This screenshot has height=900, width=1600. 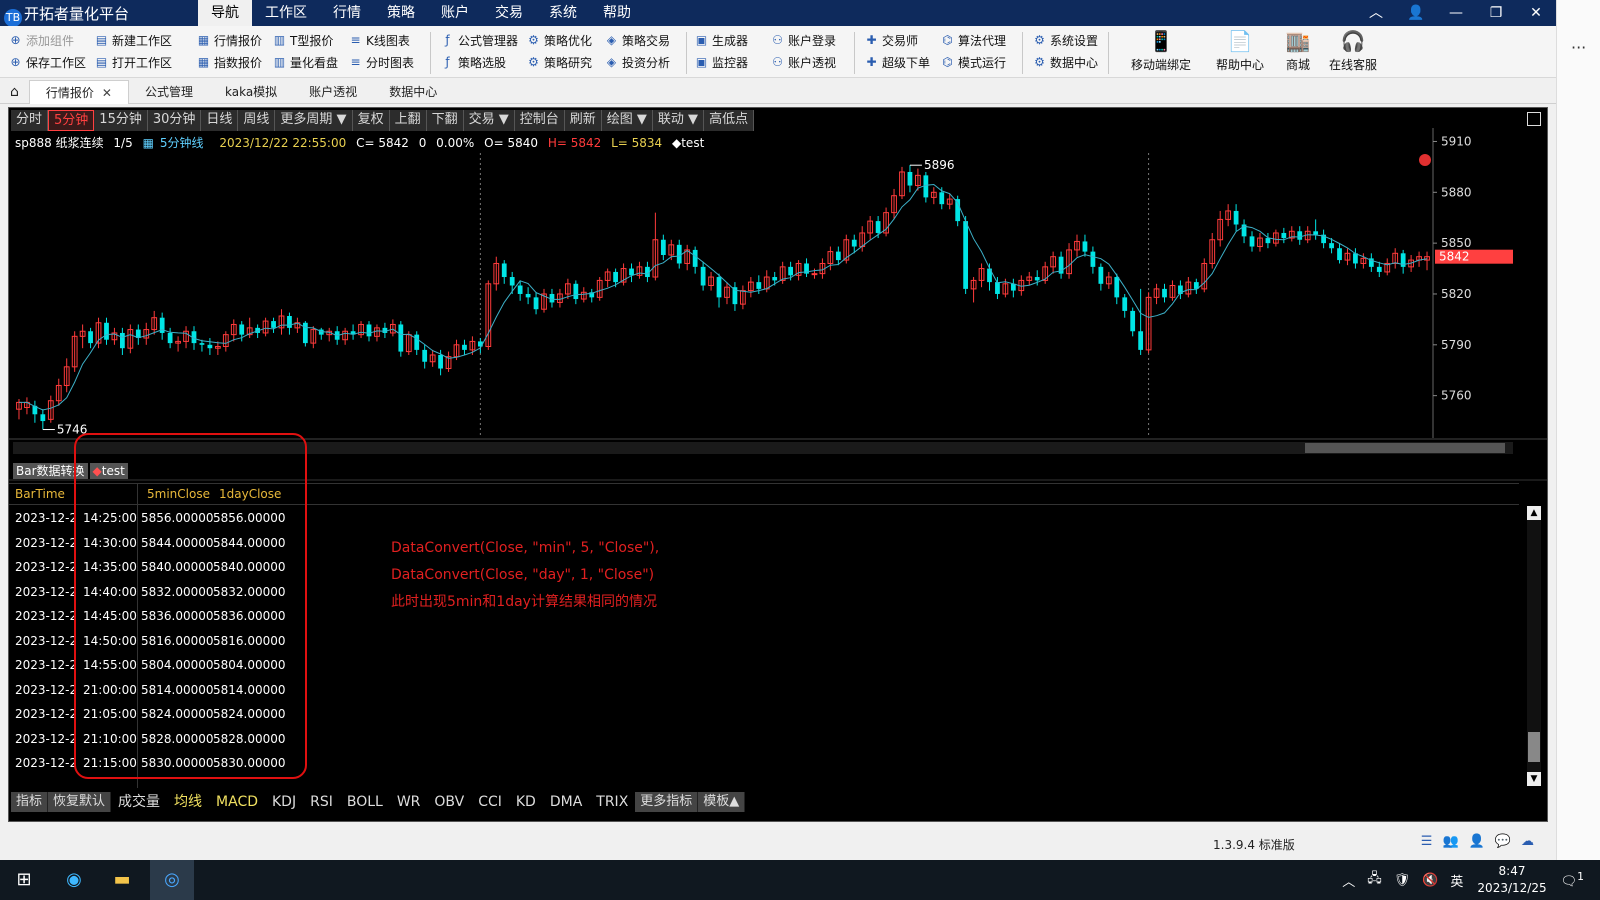 What do you see at coordinates (583, 120) in the screenshot?
I see `period-button-12: 刷新` at bounding box center [583, 120].